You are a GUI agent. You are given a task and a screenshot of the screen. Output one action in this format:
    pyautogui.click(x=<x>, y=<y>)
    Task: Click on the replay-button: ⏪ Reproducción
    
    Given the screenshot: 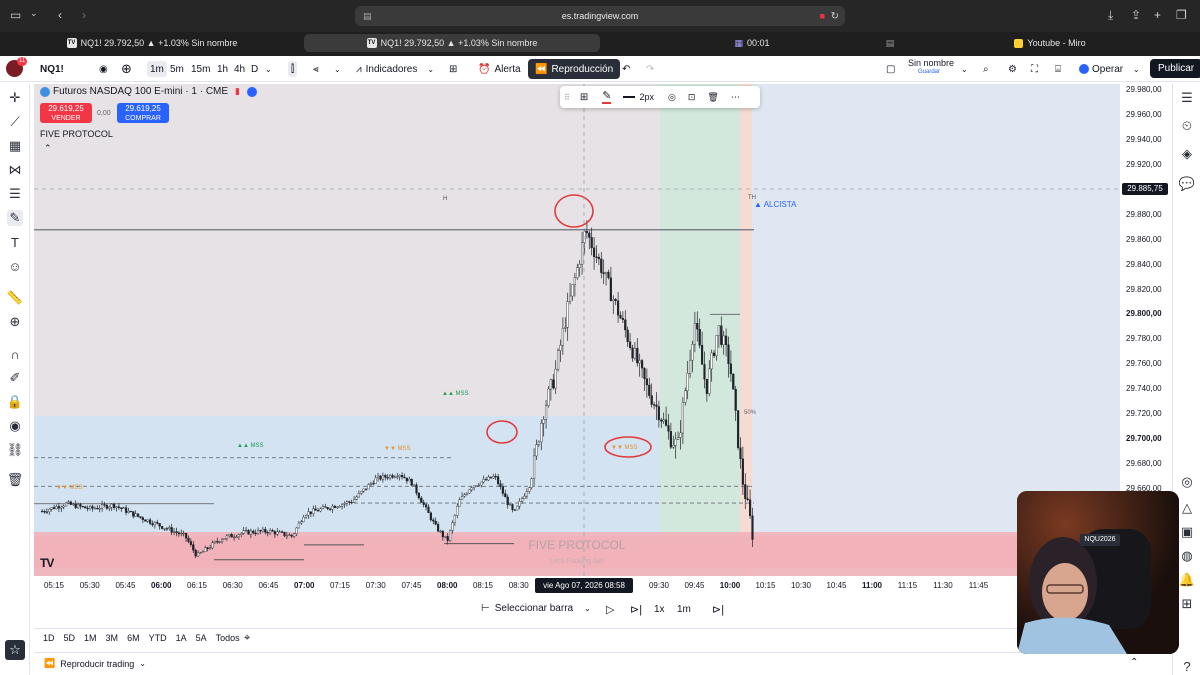 What is the action you would take?
    pyautogui.click(x=574, y=69)
    